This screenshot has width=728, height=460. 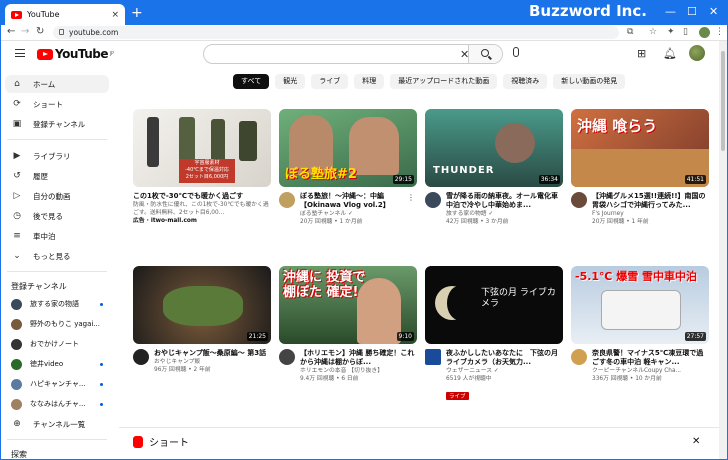 I want to click on puzzle-icon: ✦, so click(x=671, y=32).